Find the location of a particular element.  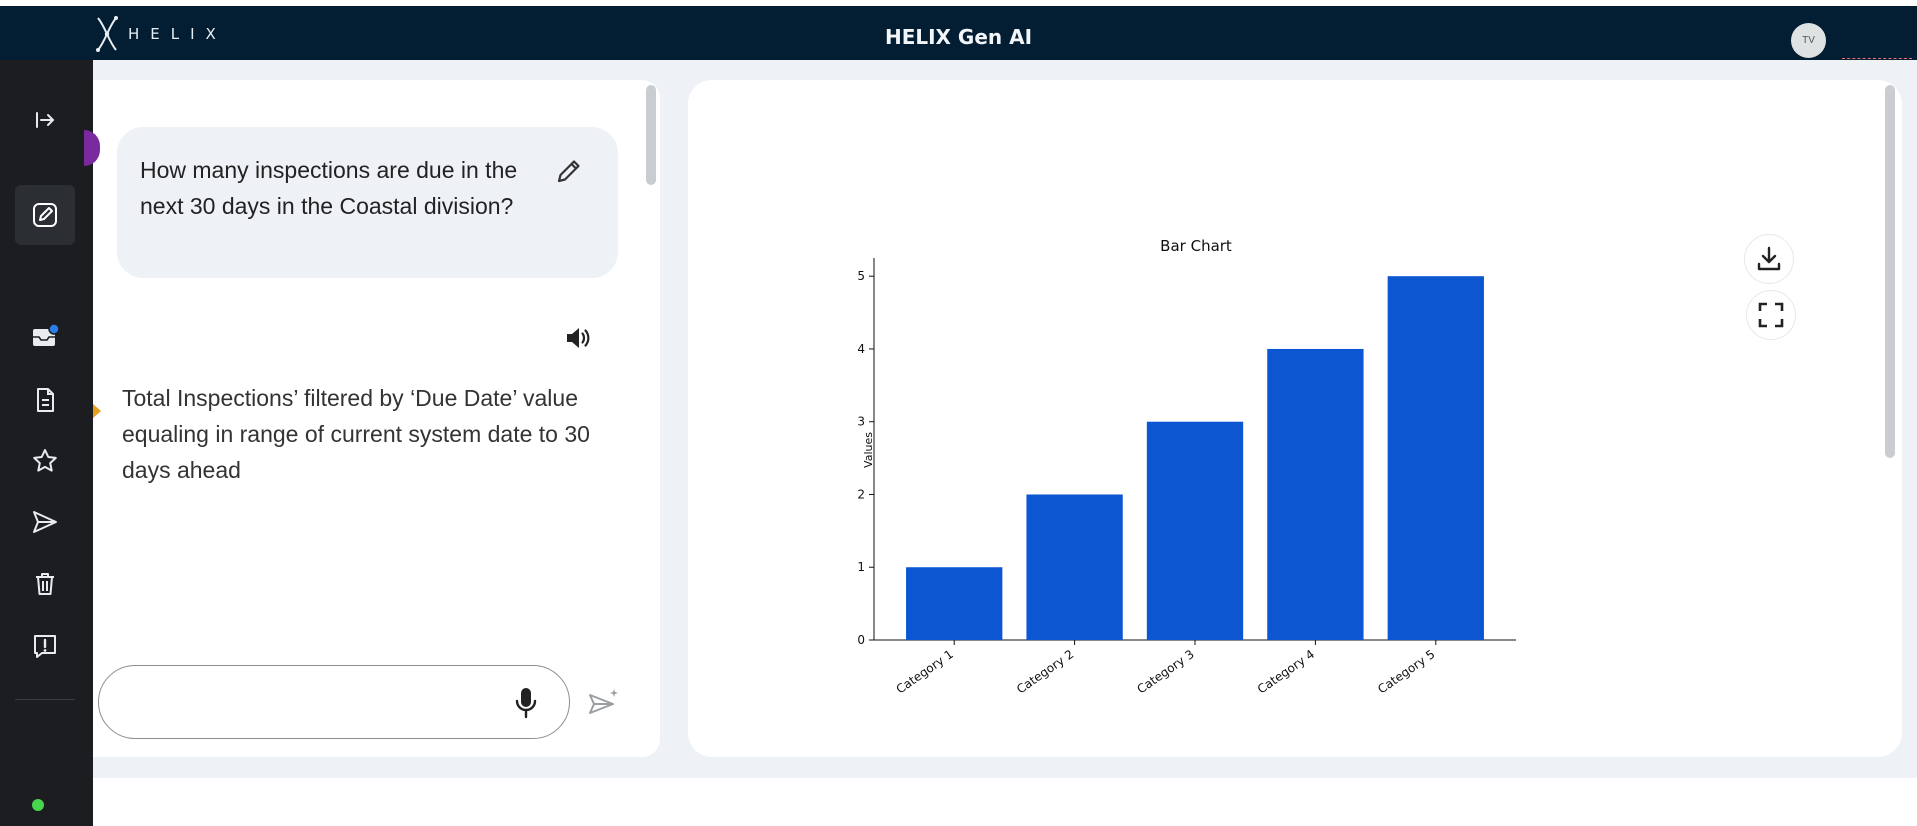

new-chat-button is located at coordinates (45, 215).